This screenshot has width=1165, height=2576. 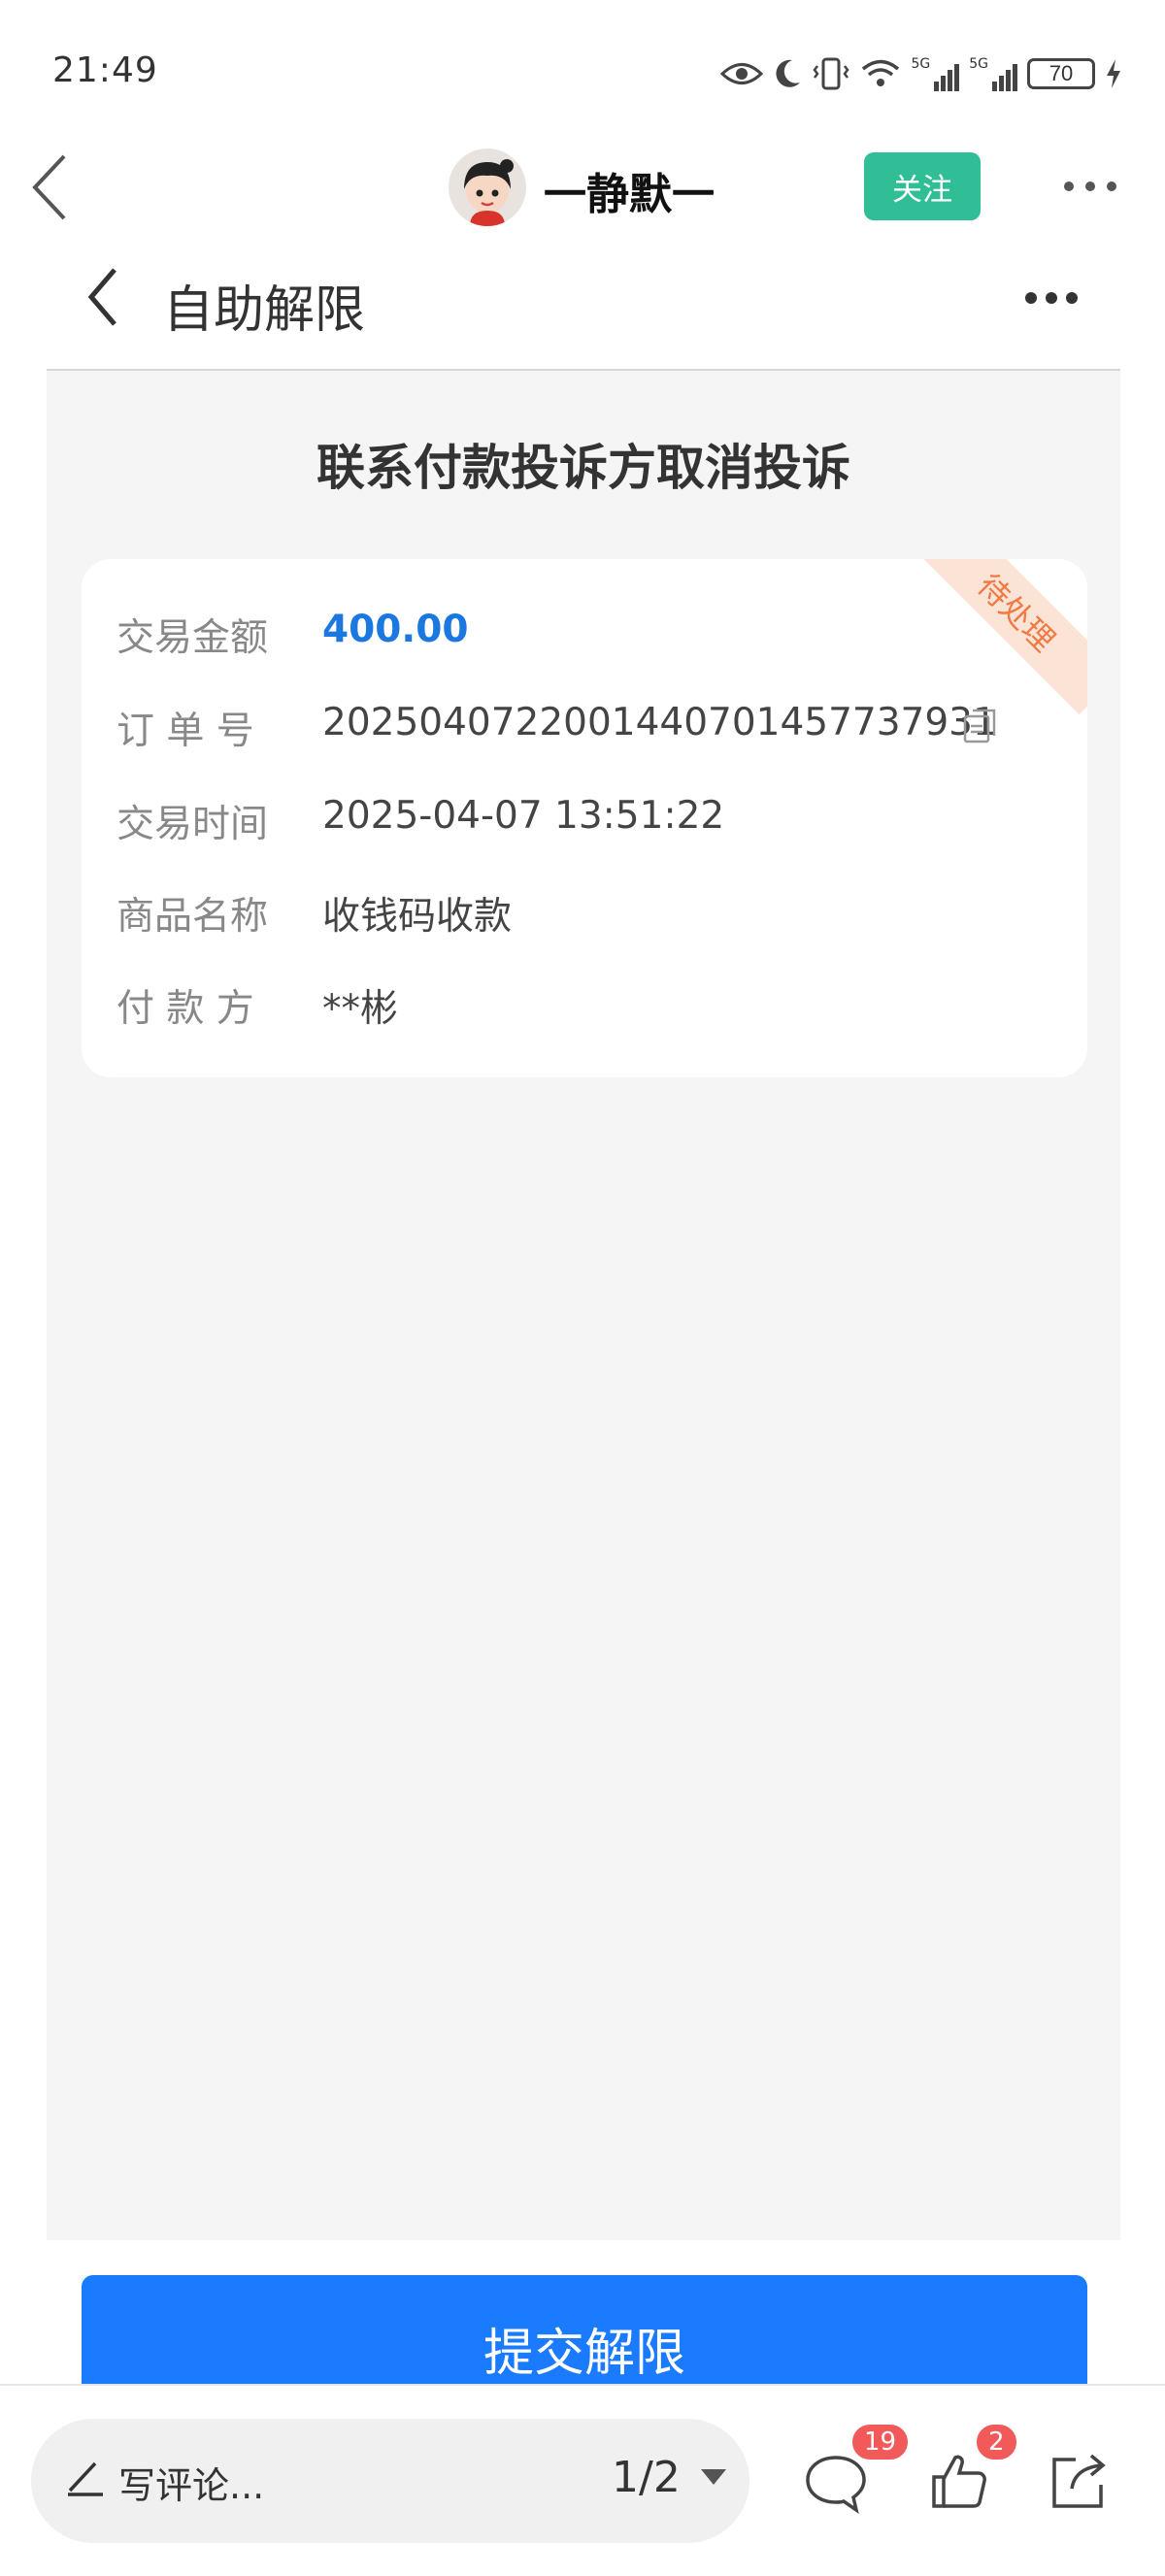 I want to click on eye-icon, so click(x=742, y=73).